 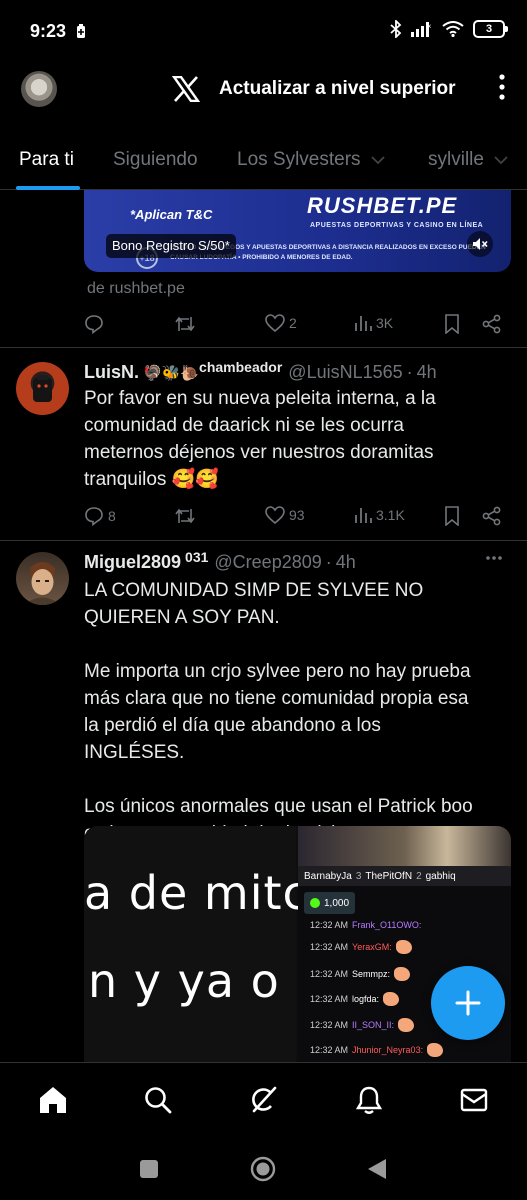 I want to click on reply-button, so click(x=96, y=324).